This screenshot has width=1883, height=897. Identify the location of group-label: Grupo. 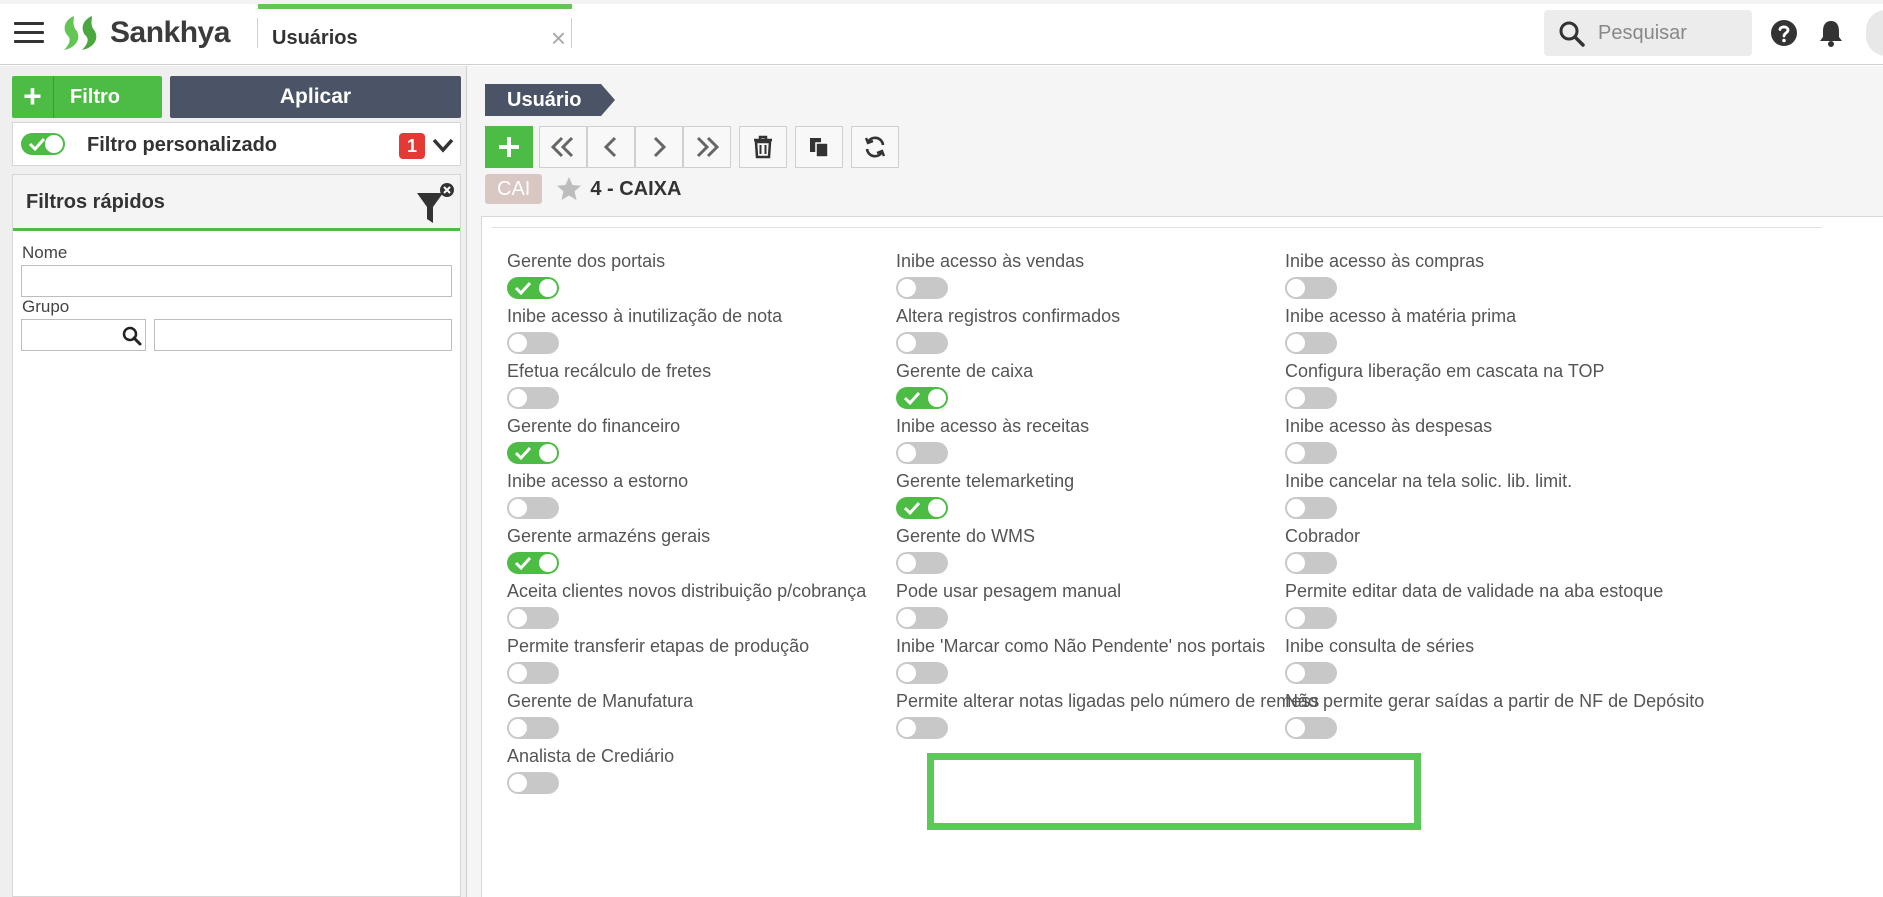
(46, 306).